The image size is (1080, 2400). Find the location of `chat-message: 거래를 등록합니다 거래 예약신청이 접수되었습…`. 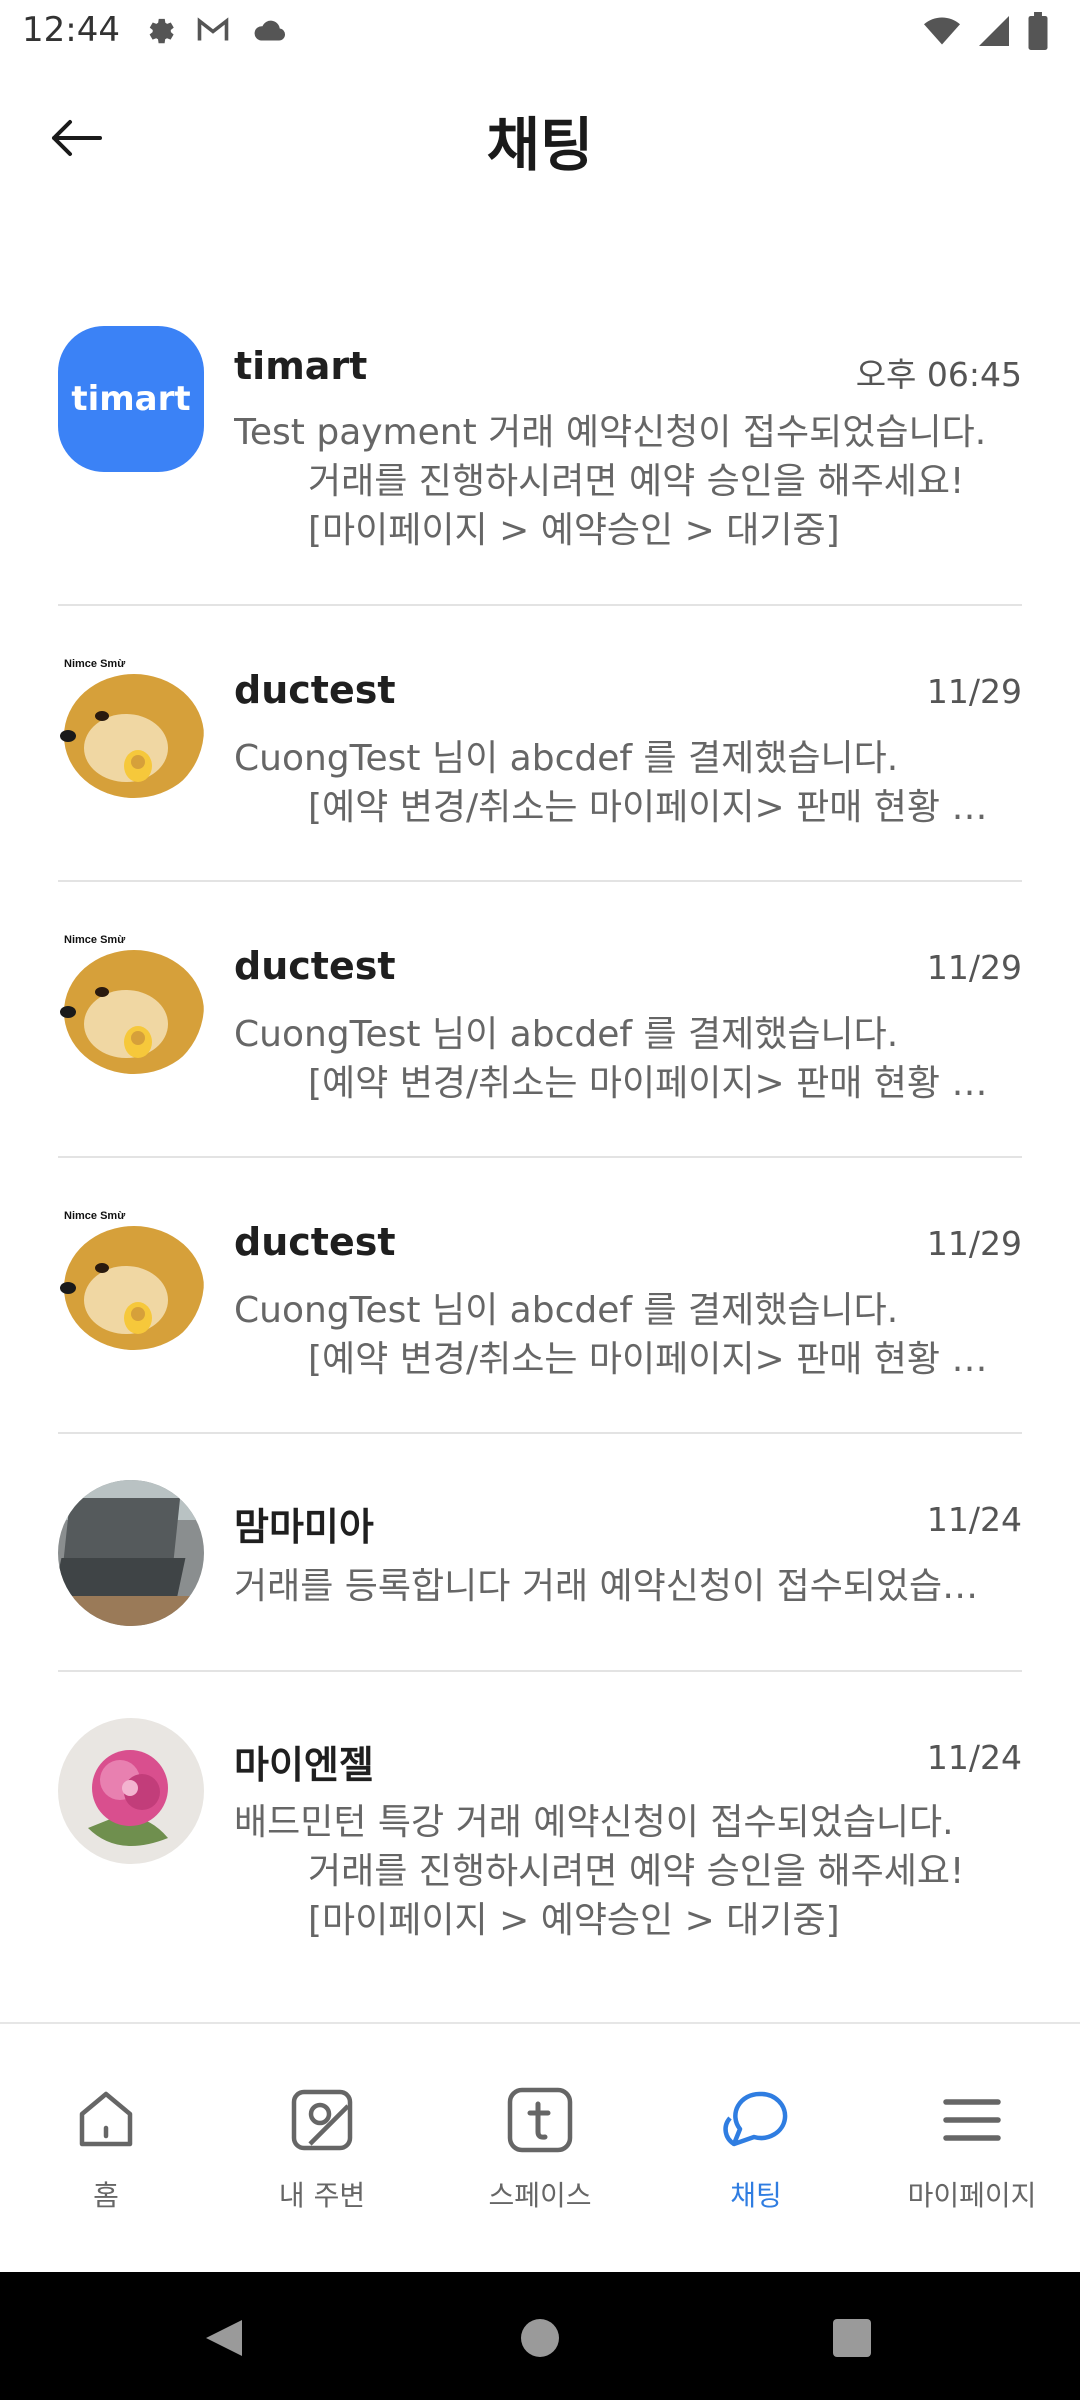

chat-message: 거래를 등록합니다 거래 예약신청이 접수되었습… is located at coordinates (629, 1586).